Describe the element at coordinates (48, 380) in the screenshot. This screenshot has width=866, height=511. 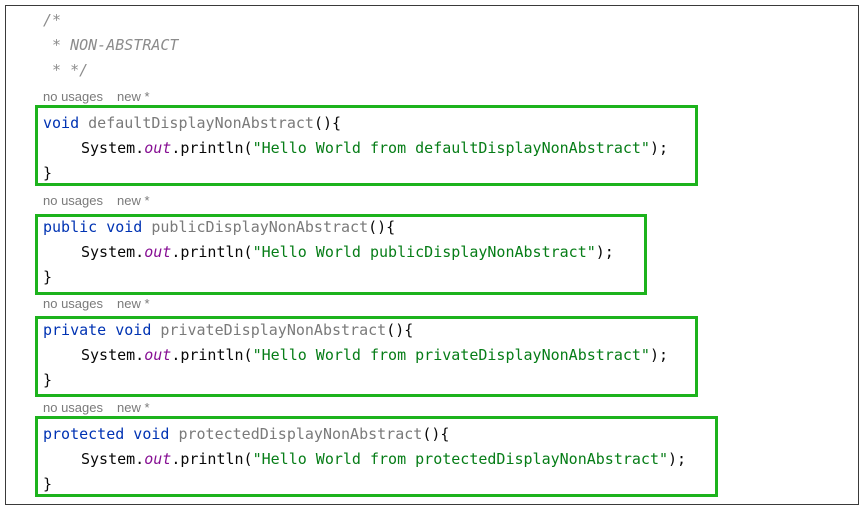
I see `method-close-private: }` at that location.